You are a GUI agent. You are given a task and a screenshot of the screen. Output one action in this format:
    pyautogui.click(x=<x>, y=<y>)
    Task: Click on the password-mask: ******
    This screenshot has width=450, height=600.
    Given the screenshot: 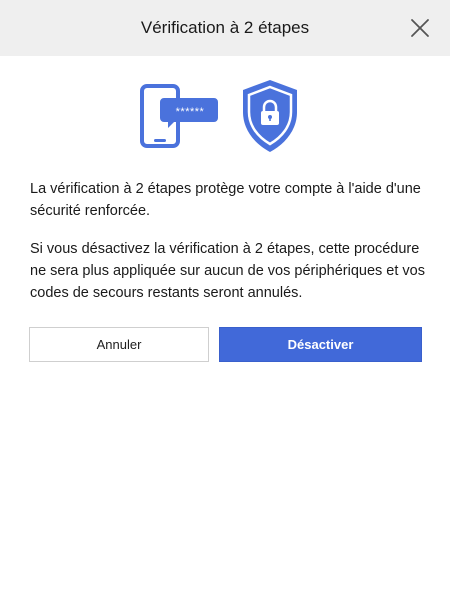 What is the action you would take?
    pyautogui.click(x=190, y=112)
    